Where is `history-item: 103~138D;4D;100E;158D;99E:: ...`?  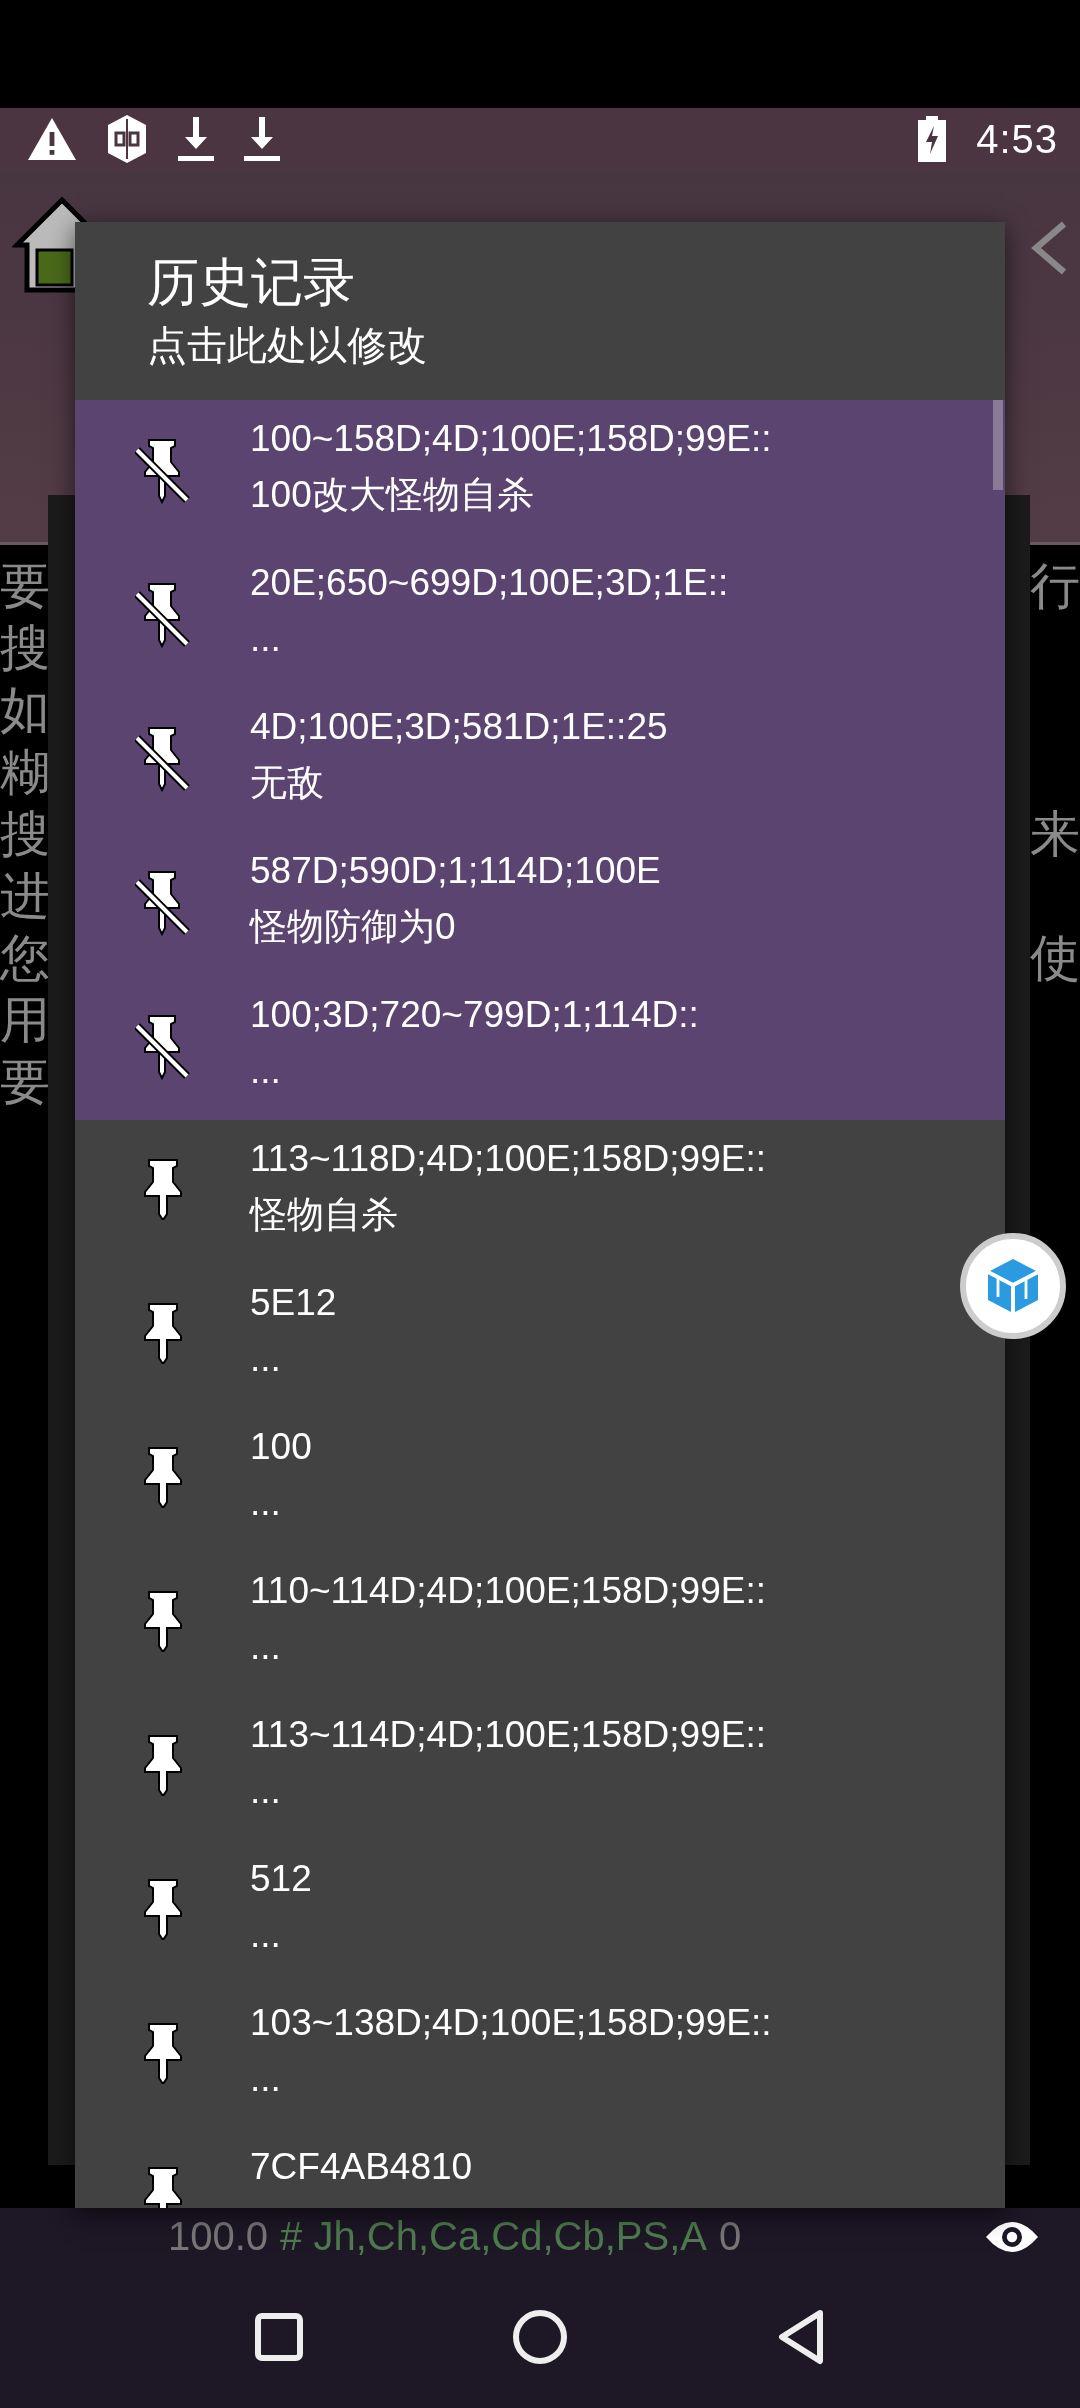 history-item: 103~138D;4D;100E;158D;99E:: ... is located at coordinates (540, 2056).